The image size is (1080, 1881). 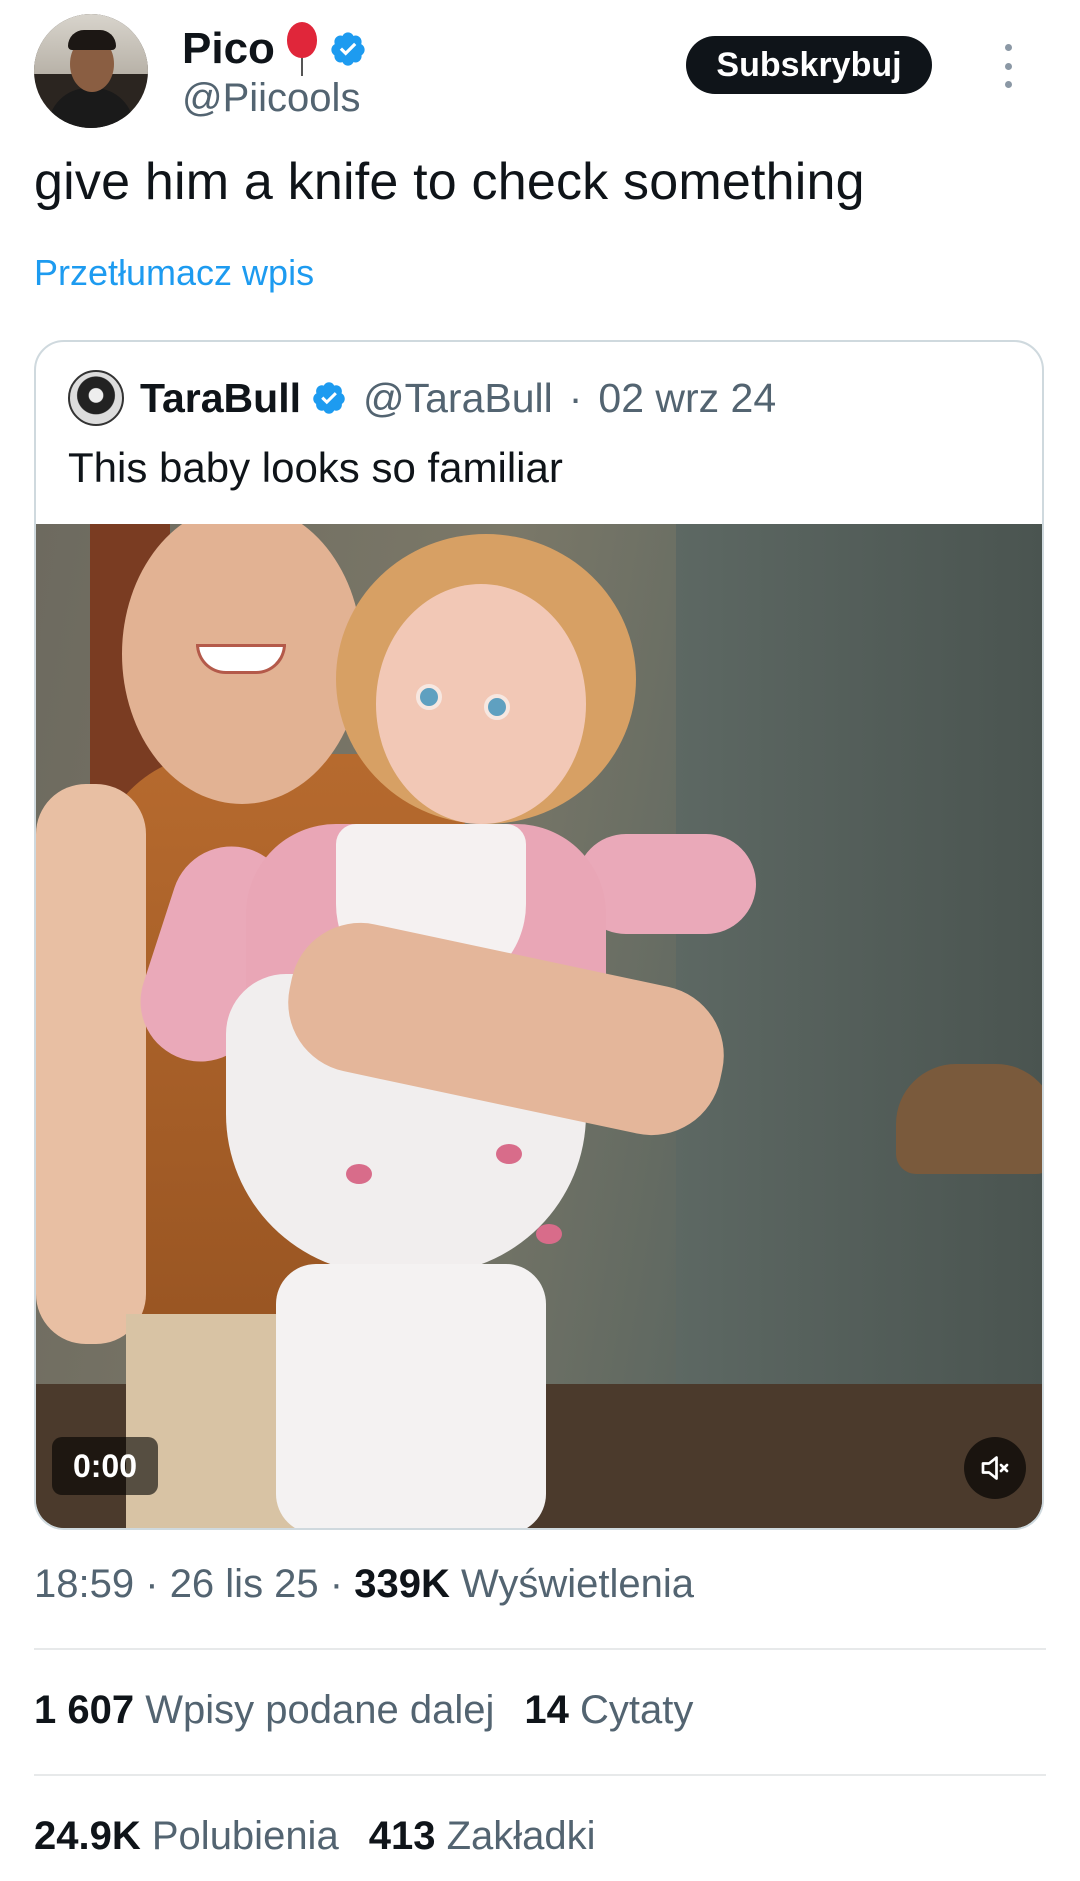 I want to click on post-date: 26 lis 25, so click(x=244, y=1584).